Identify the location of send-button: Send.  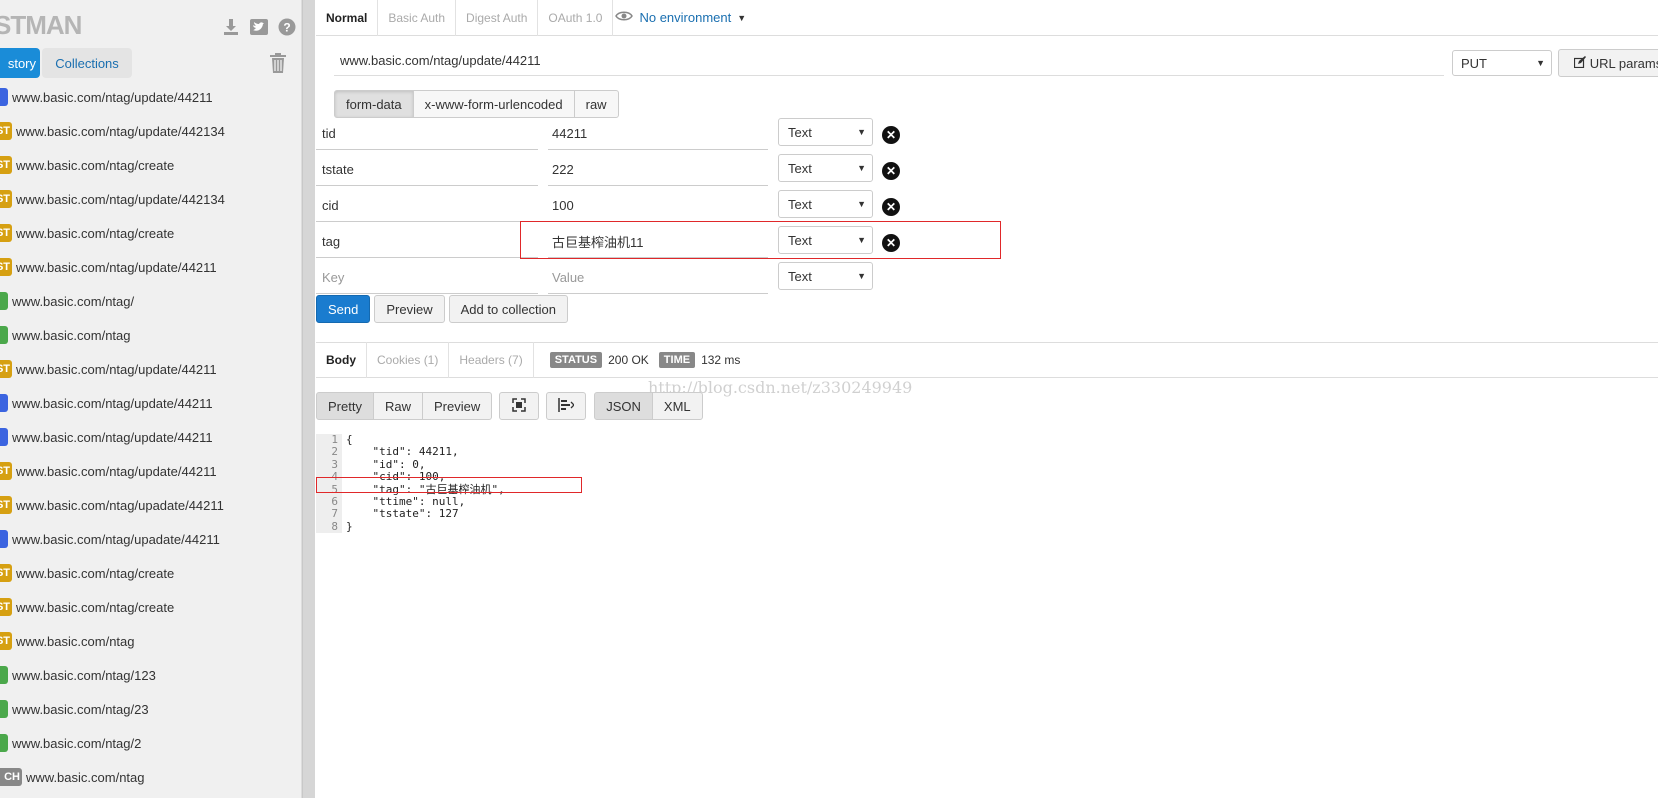
(343, 309).